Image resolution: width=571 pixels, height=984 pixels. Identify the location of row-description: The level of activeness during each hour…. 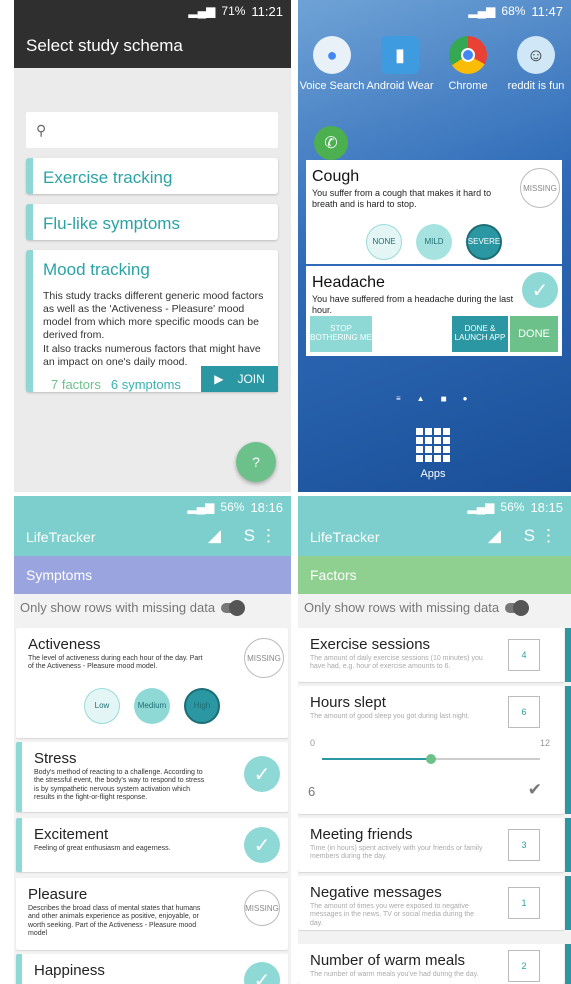
(115, 663).